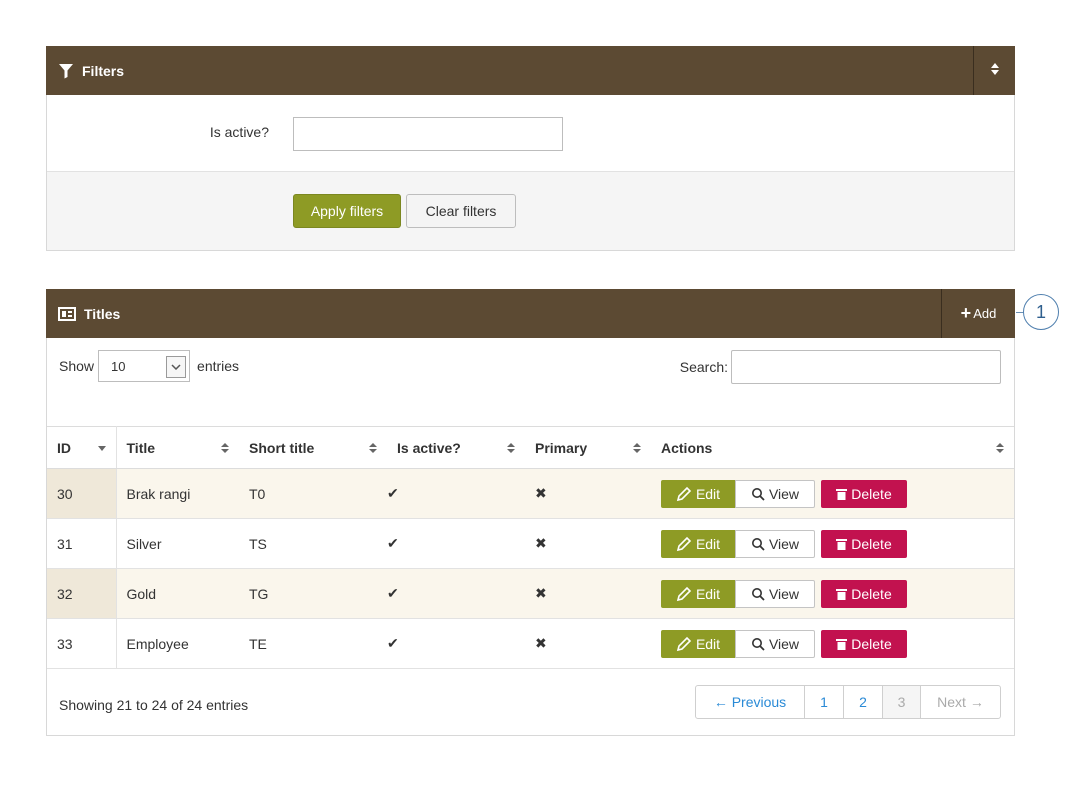  I want to click on column-header-label: Primary, so click(561, 447).